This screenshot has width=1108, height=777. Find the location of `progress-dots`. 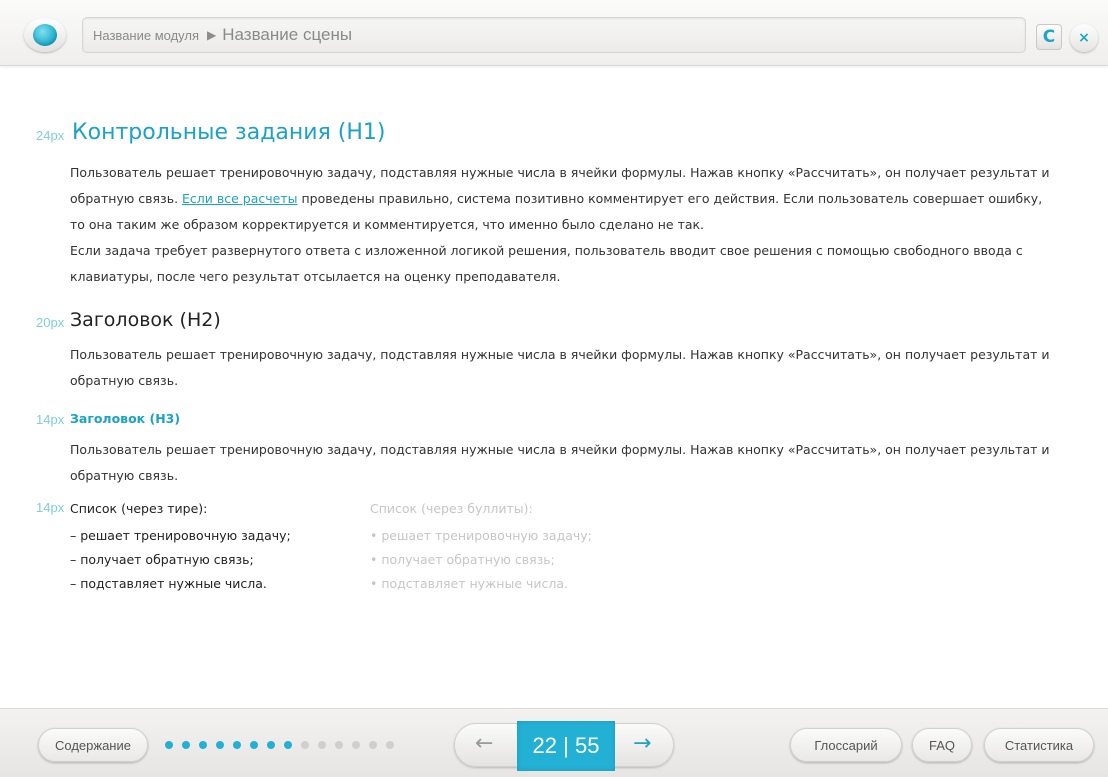

progress-dots is located at coordinates (279, 745).